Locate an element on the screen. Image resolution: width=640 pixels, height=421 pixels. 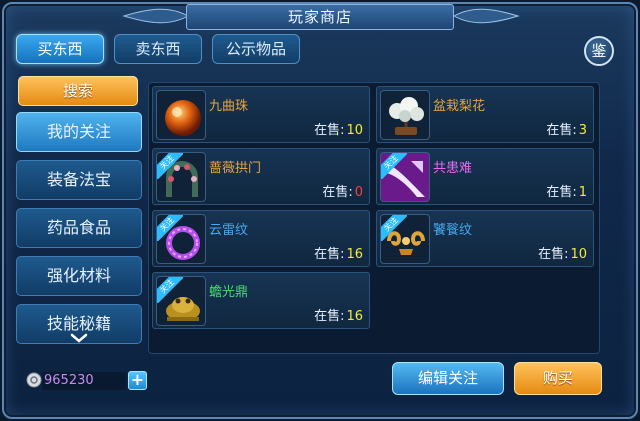
purple-ring-icon: 关注 is located at coordinates (181, 239).